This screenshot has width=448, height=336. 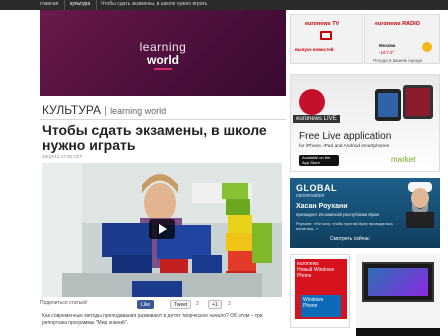 What do you see at coordinates (326, 35) in the screenshot?
I see `tv-icon` at bounding box center [326, 35].